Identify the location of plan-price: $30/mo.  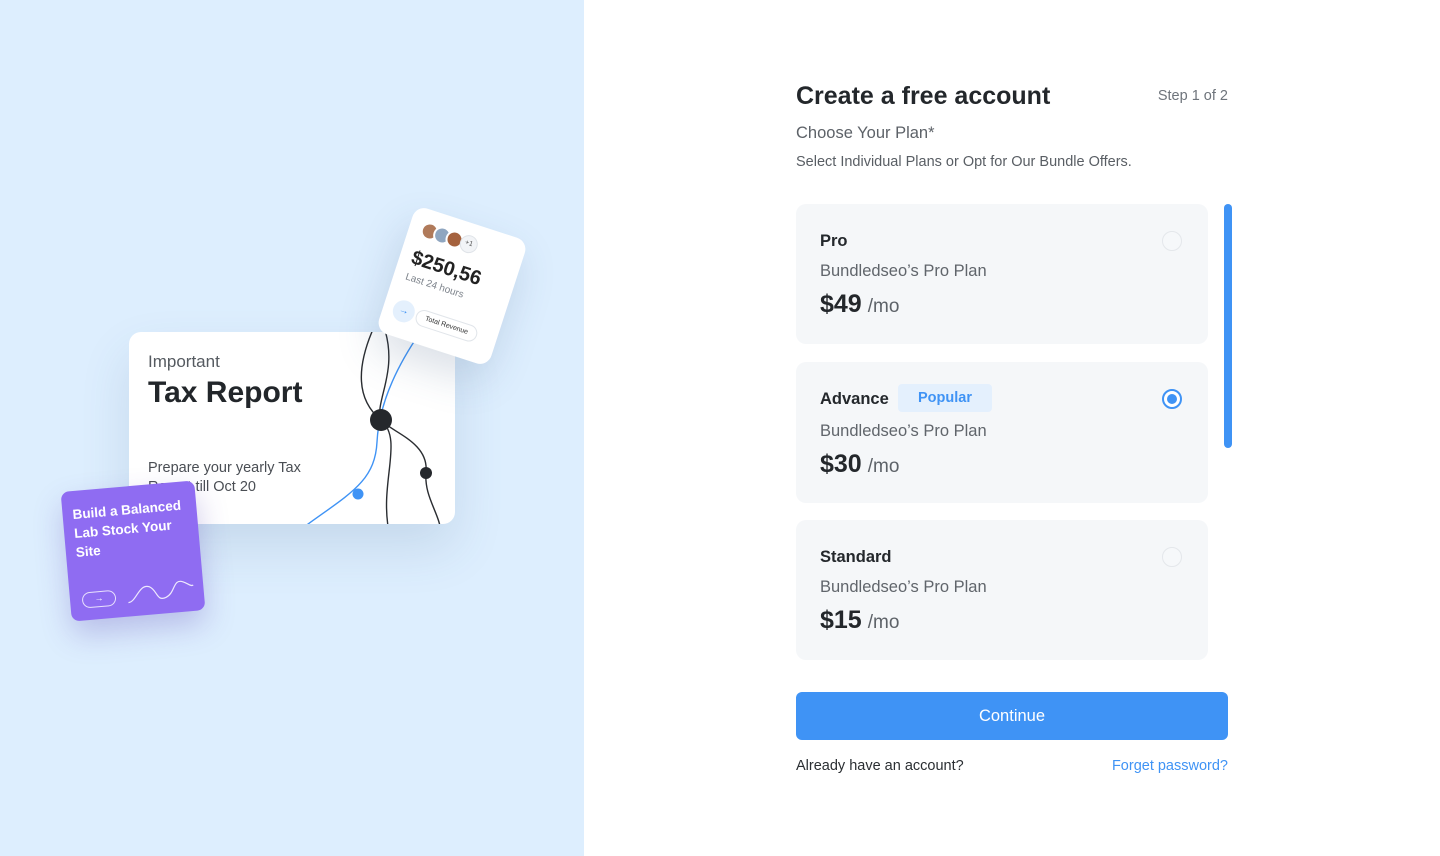
(859, 464).